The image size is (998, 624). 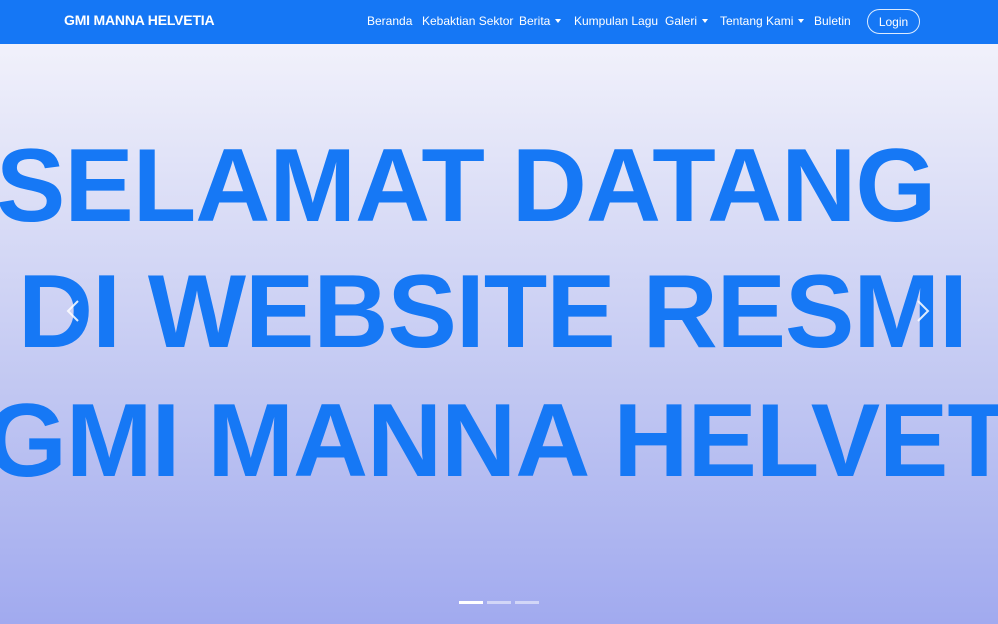 I want to click on nav-item-label: Berita, so click(x=535, y=21).